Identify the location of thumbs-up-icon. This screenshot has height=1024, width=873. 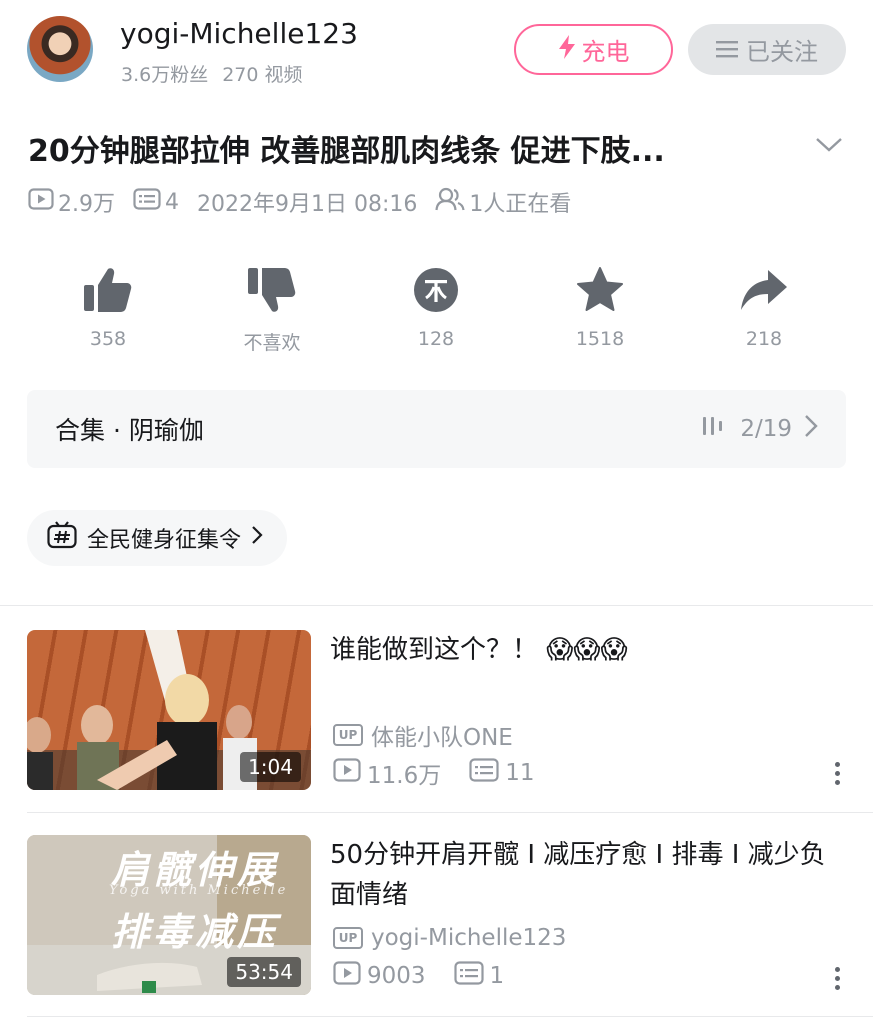
(108, 290).